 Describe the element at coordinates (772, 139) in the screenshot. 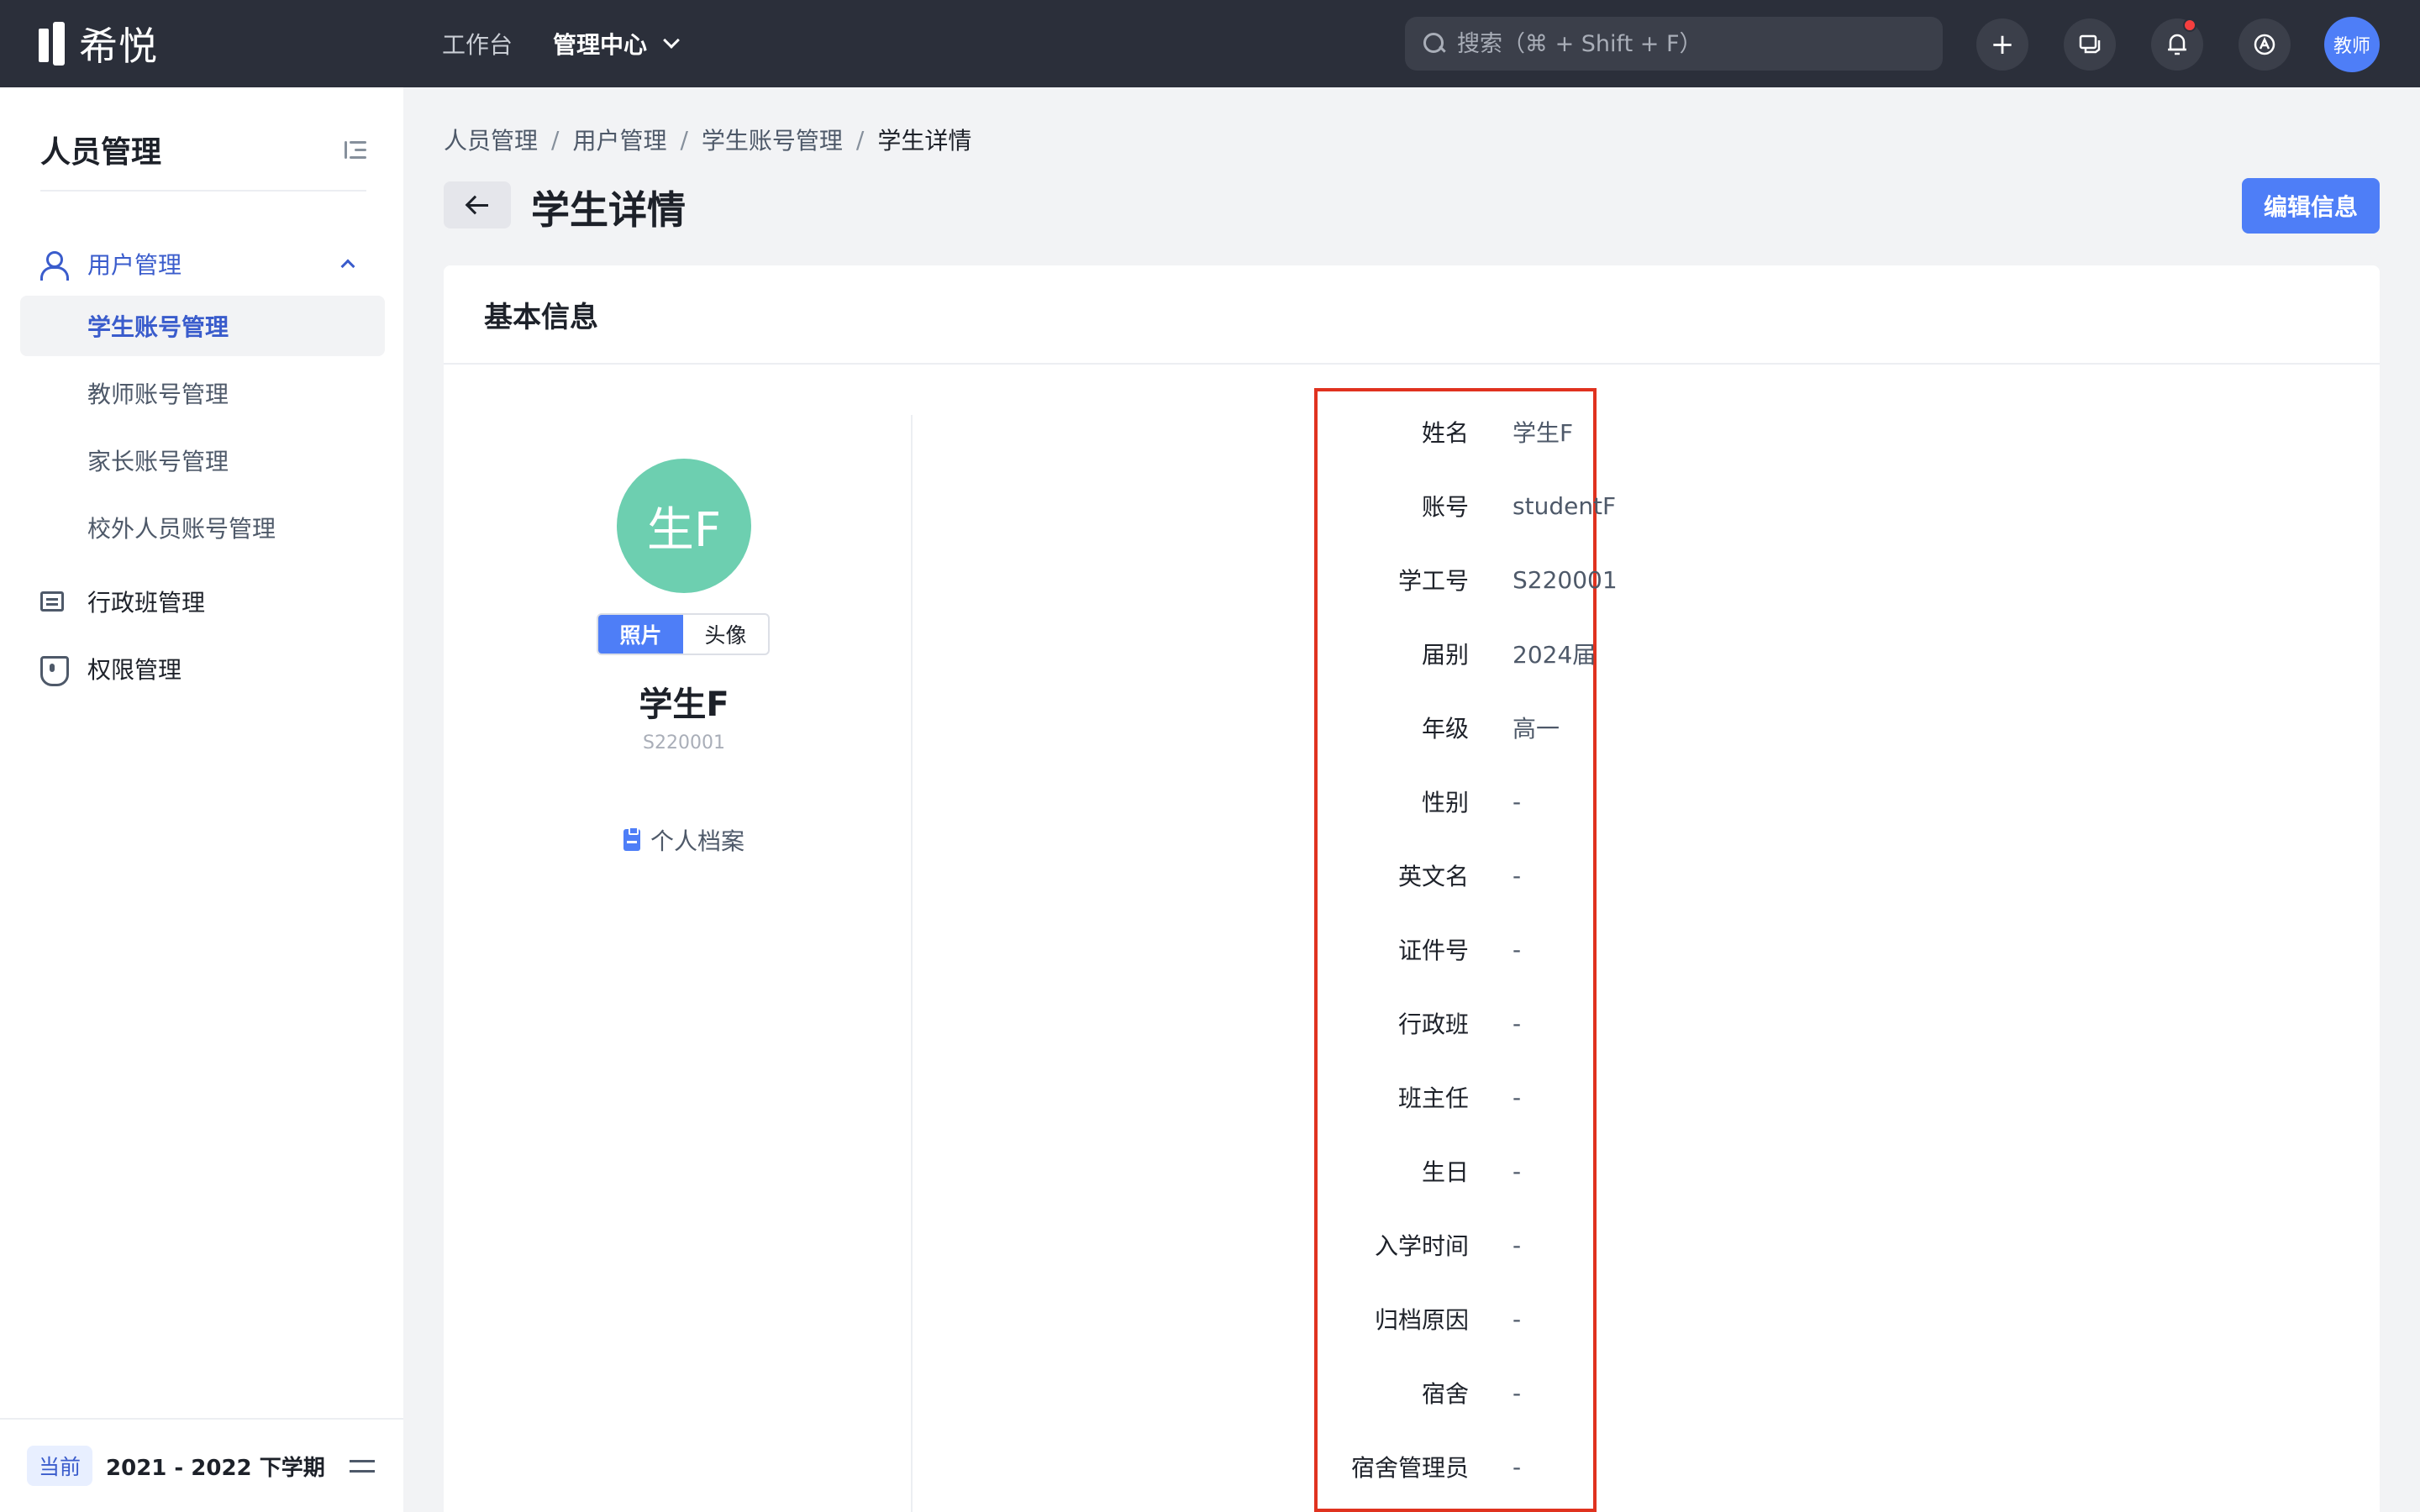

I see `breadcrumb-item: 学生账号管理` at that location.